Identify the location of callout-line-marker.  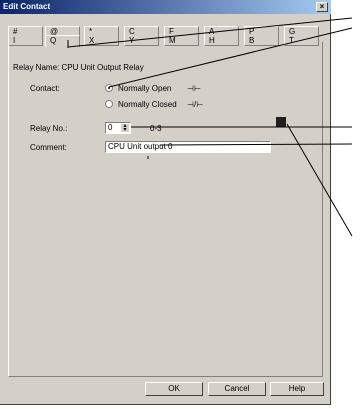
(319, 180).